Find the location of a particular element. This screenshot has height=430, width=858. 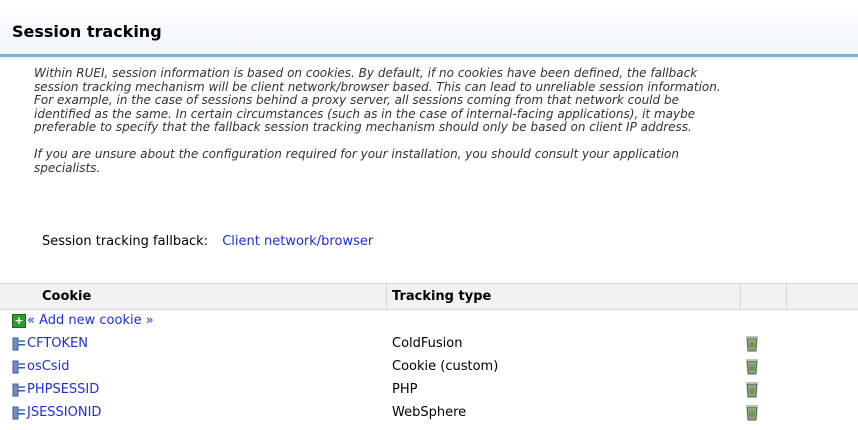

cookie-name-link: JSESSIONID is located at coordinates (64, 412).